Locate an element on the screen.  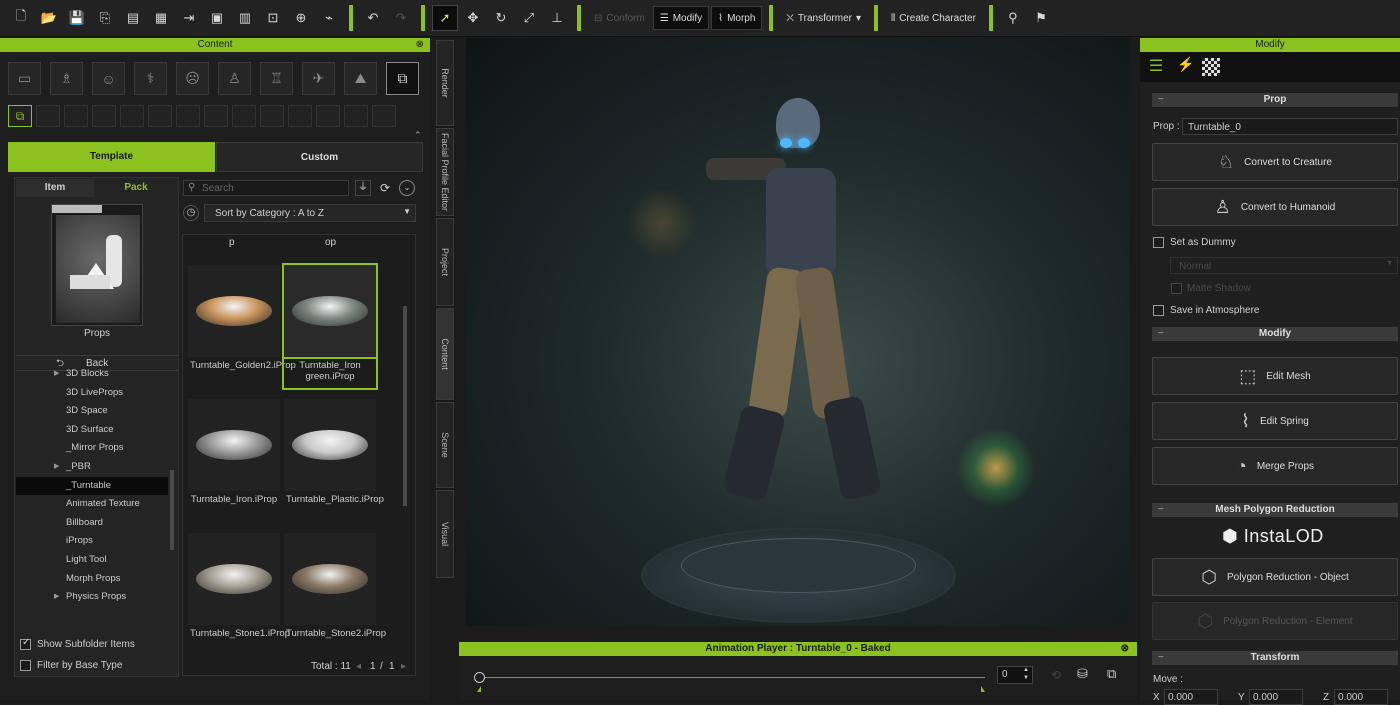
side-tab: Content is located at coordinates (445, 354).